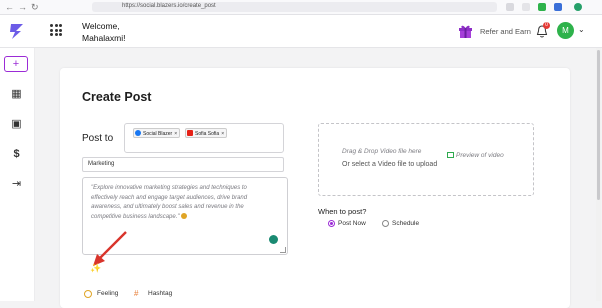 The image size is (602, 308). What do you see at coordinates (405, 223) in the screenshot?
I see `schedule-label: Schedule` at bounding box center [405, 223].